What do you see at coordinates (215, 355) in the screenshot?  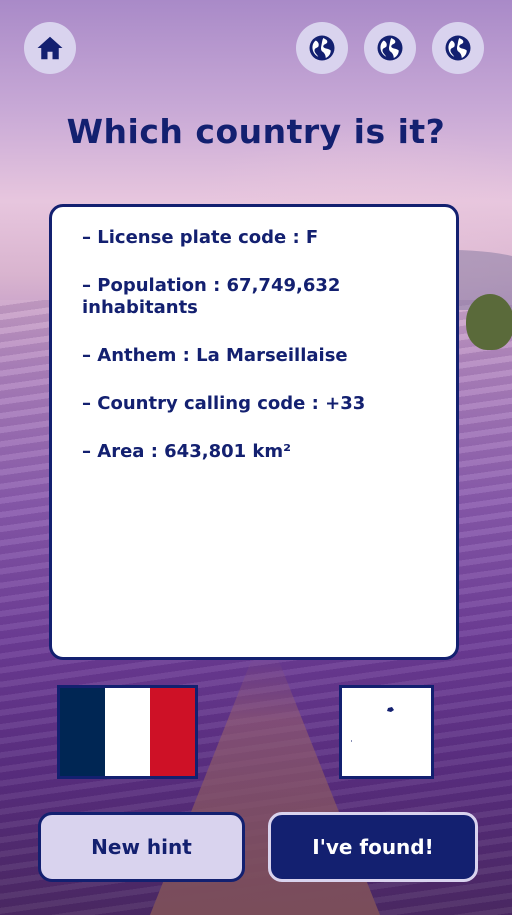 I see `hint-anthem: – Anthem : La Marseillaise` at bounding box center [215, 355].